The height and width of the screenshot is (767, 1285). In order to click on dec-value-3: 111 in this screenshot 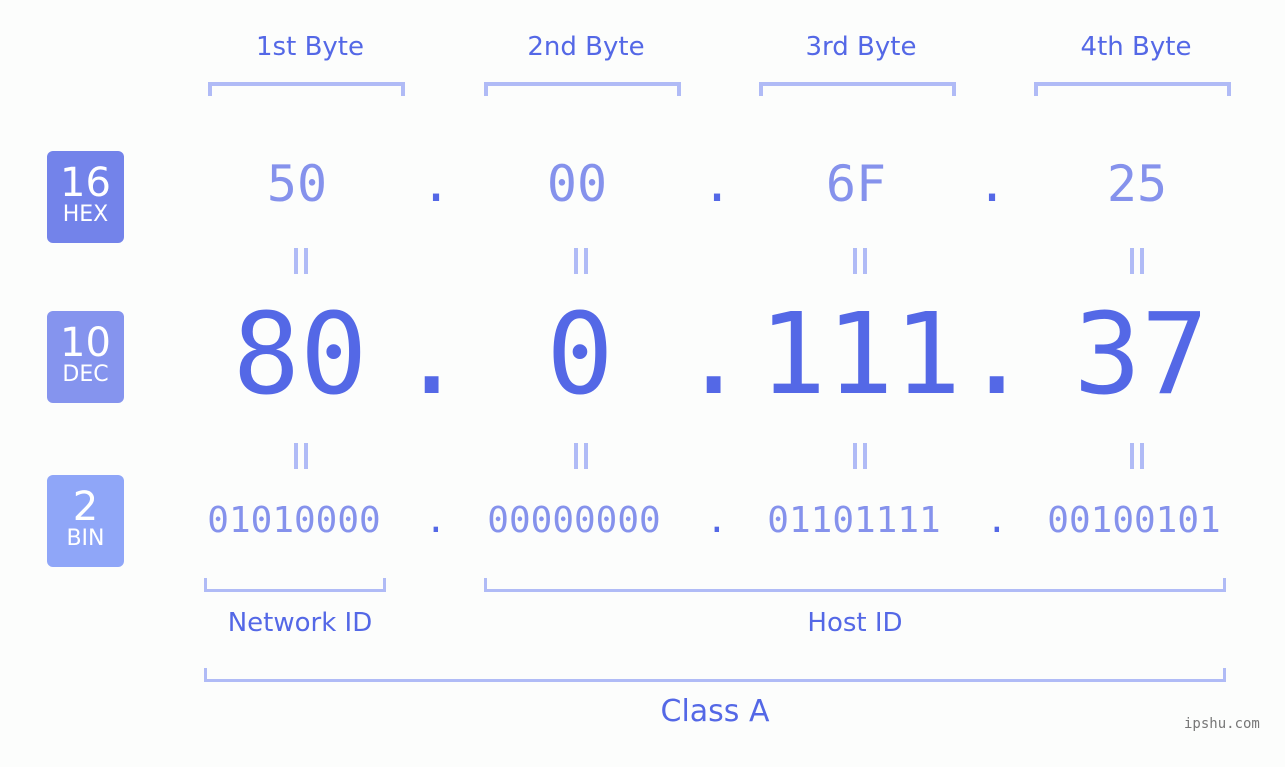, I will do `click(860, 355)`.